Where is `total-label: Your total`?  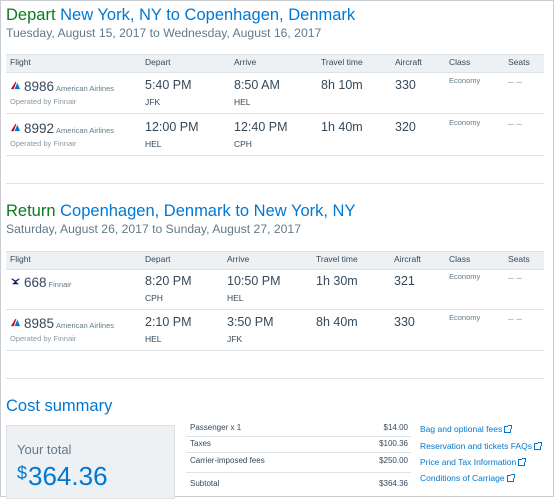
total-label: Your total is located at coordinates (44, 449).